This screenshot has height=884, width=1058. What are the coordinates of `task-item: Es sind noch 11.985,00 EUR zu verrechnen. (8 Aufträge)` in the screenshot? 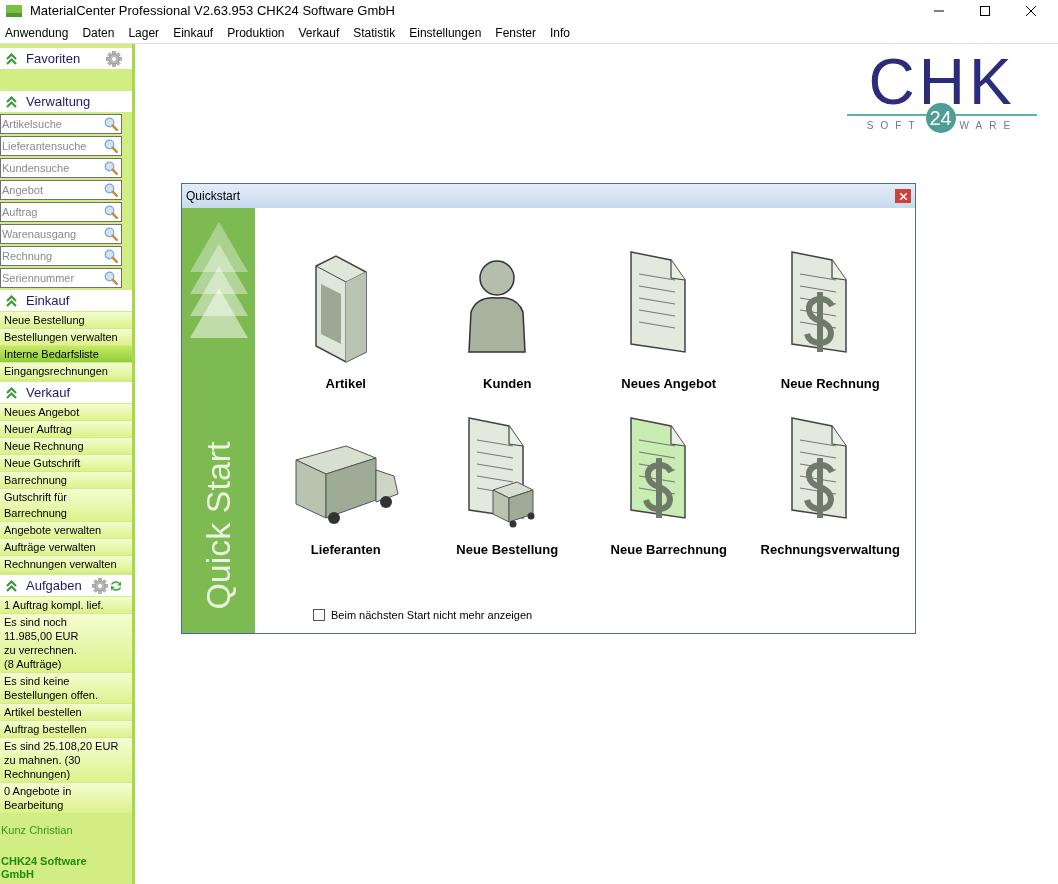 It's located at (66, 643).